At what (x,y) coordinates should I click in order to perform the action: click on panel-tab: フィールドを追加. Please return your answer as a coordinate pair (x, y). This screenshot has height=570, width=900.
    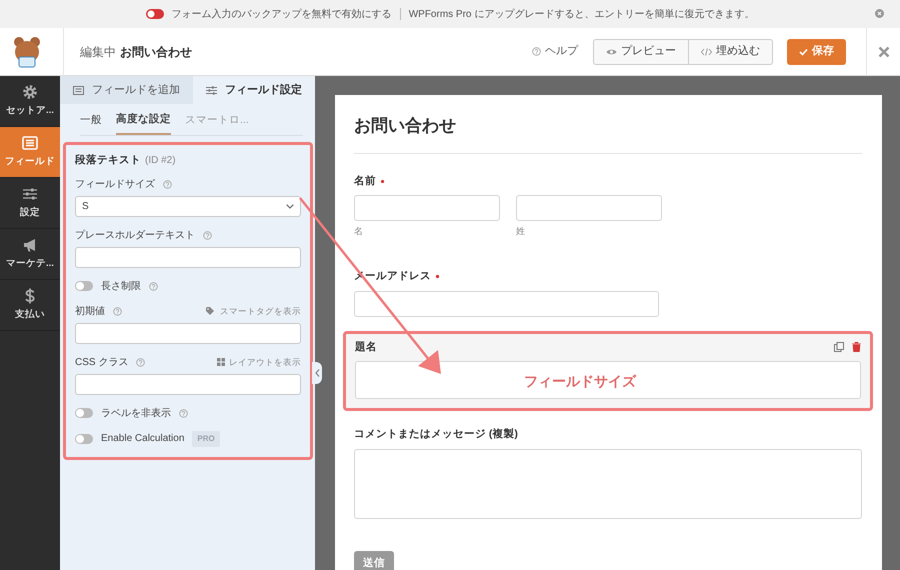
    Looking at the image, I should click on (126, 90).